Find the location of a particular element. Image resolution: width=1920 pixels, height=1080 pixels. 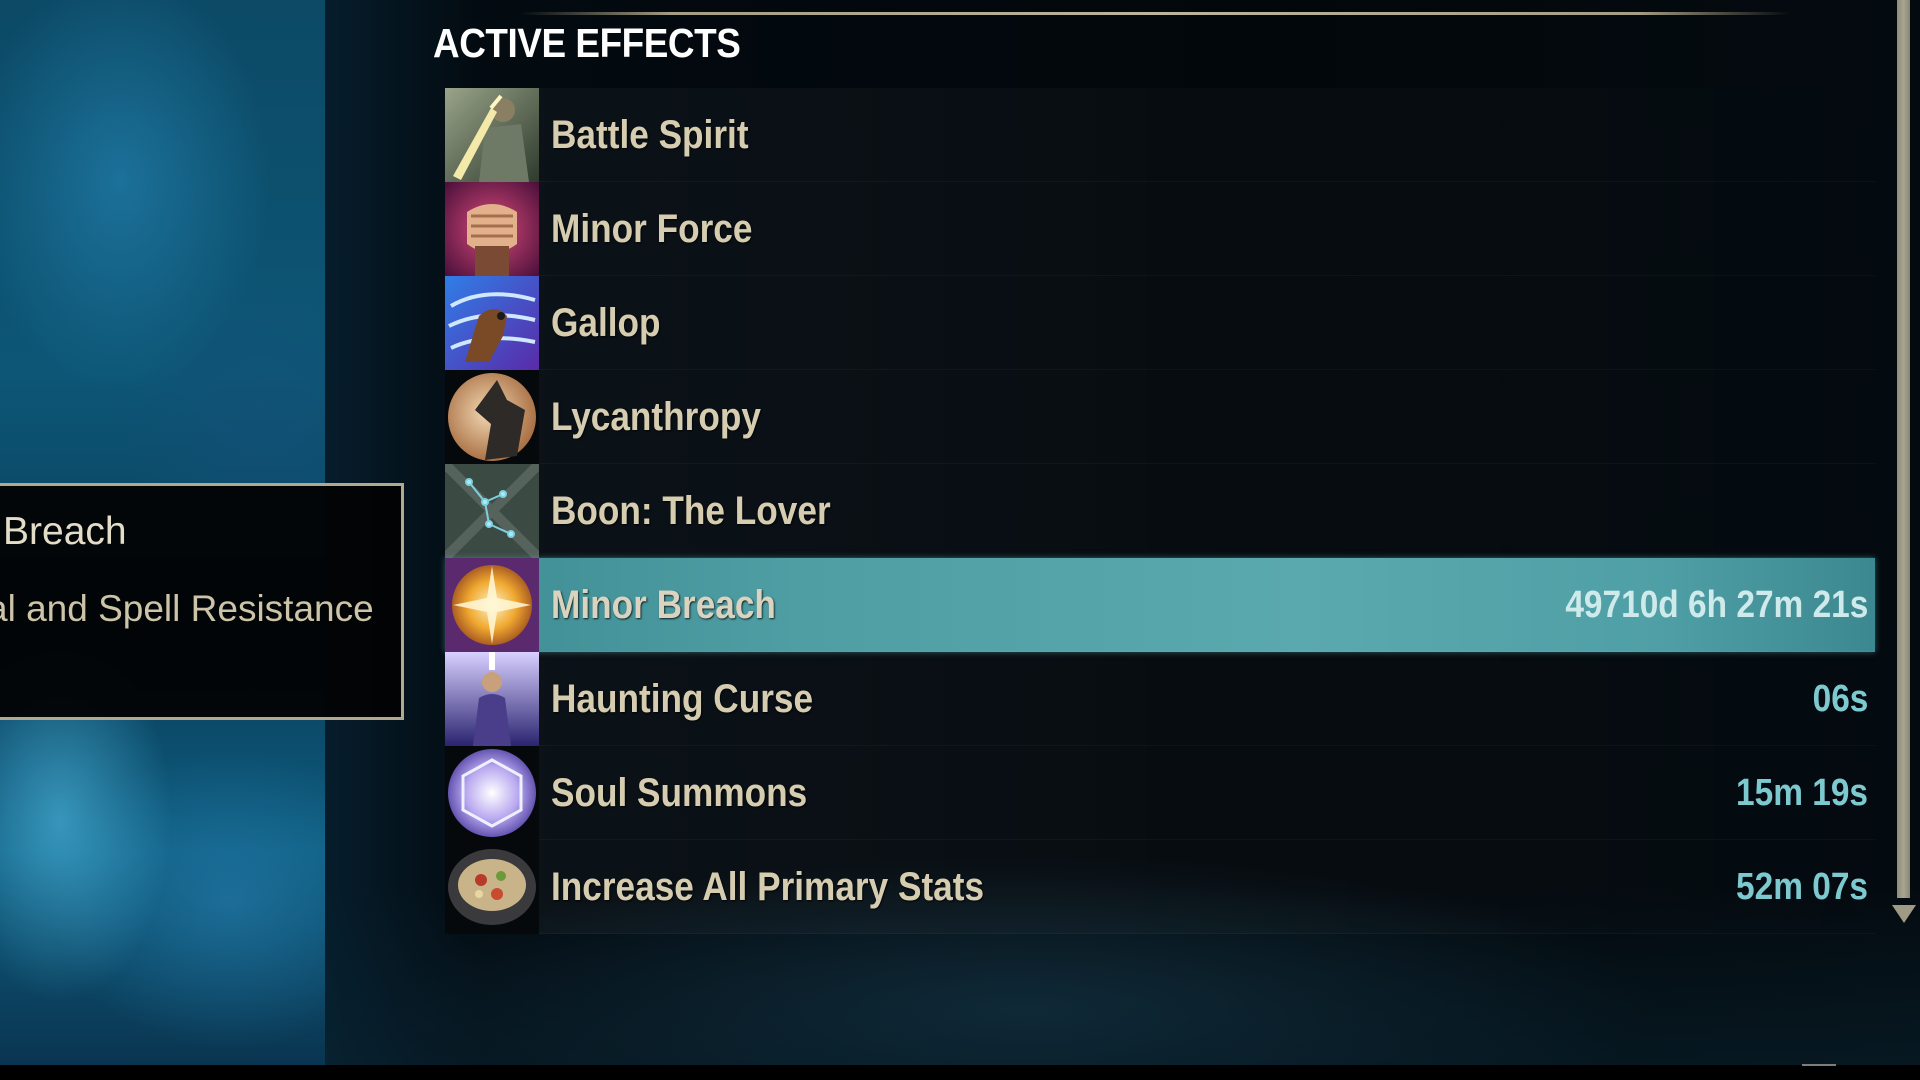

effect-row-boon-the-lover: Boon: The Lover is located at coordinates (1160, 511).